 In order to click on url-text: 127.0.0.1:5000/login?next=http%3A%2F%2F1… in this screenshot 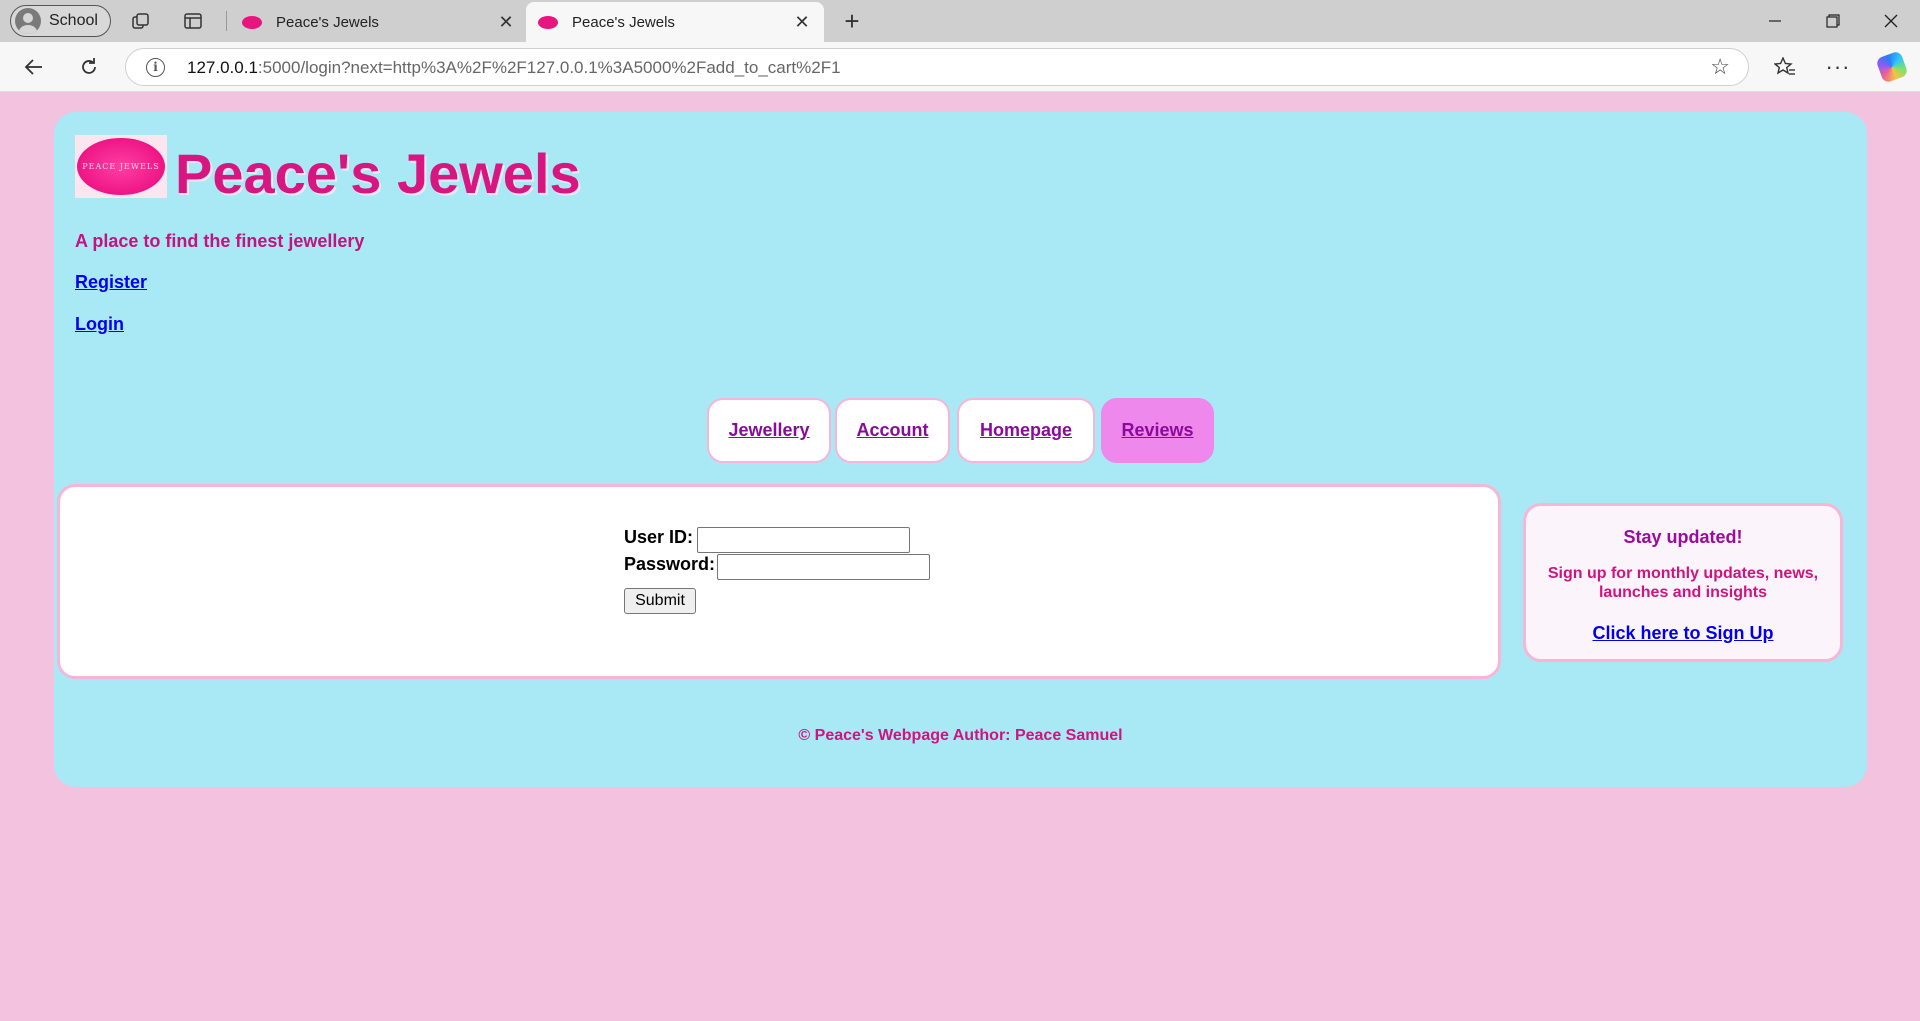, I will do `click(514, 68)`.